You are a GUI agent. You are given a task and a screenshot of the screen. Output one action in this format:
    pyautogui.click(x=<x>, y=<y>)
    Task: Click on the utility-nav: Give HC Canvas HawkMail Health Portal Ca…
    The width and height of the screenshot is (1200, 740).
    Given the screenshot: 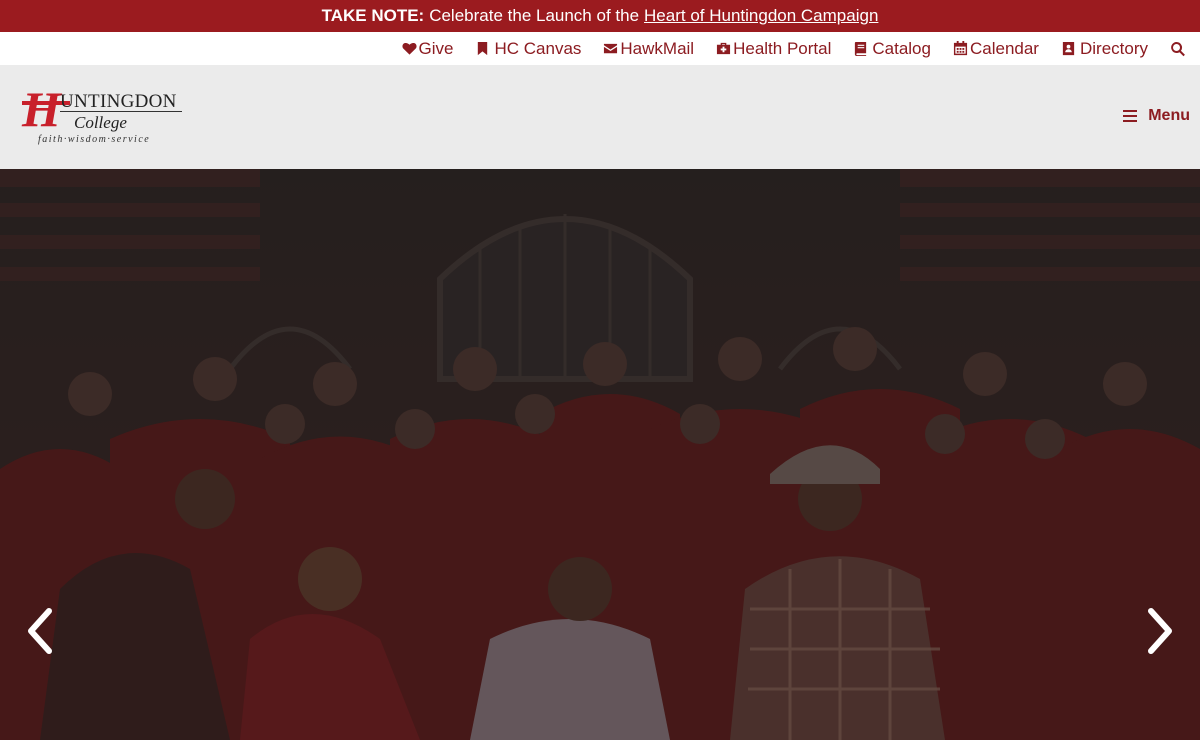 What is the action you would take?
    pyautogui.click(x=600, y=48)
    